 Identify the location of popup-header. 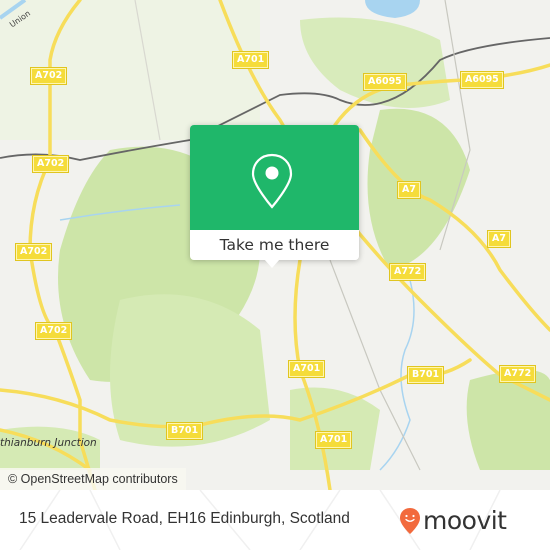
(274, 177).